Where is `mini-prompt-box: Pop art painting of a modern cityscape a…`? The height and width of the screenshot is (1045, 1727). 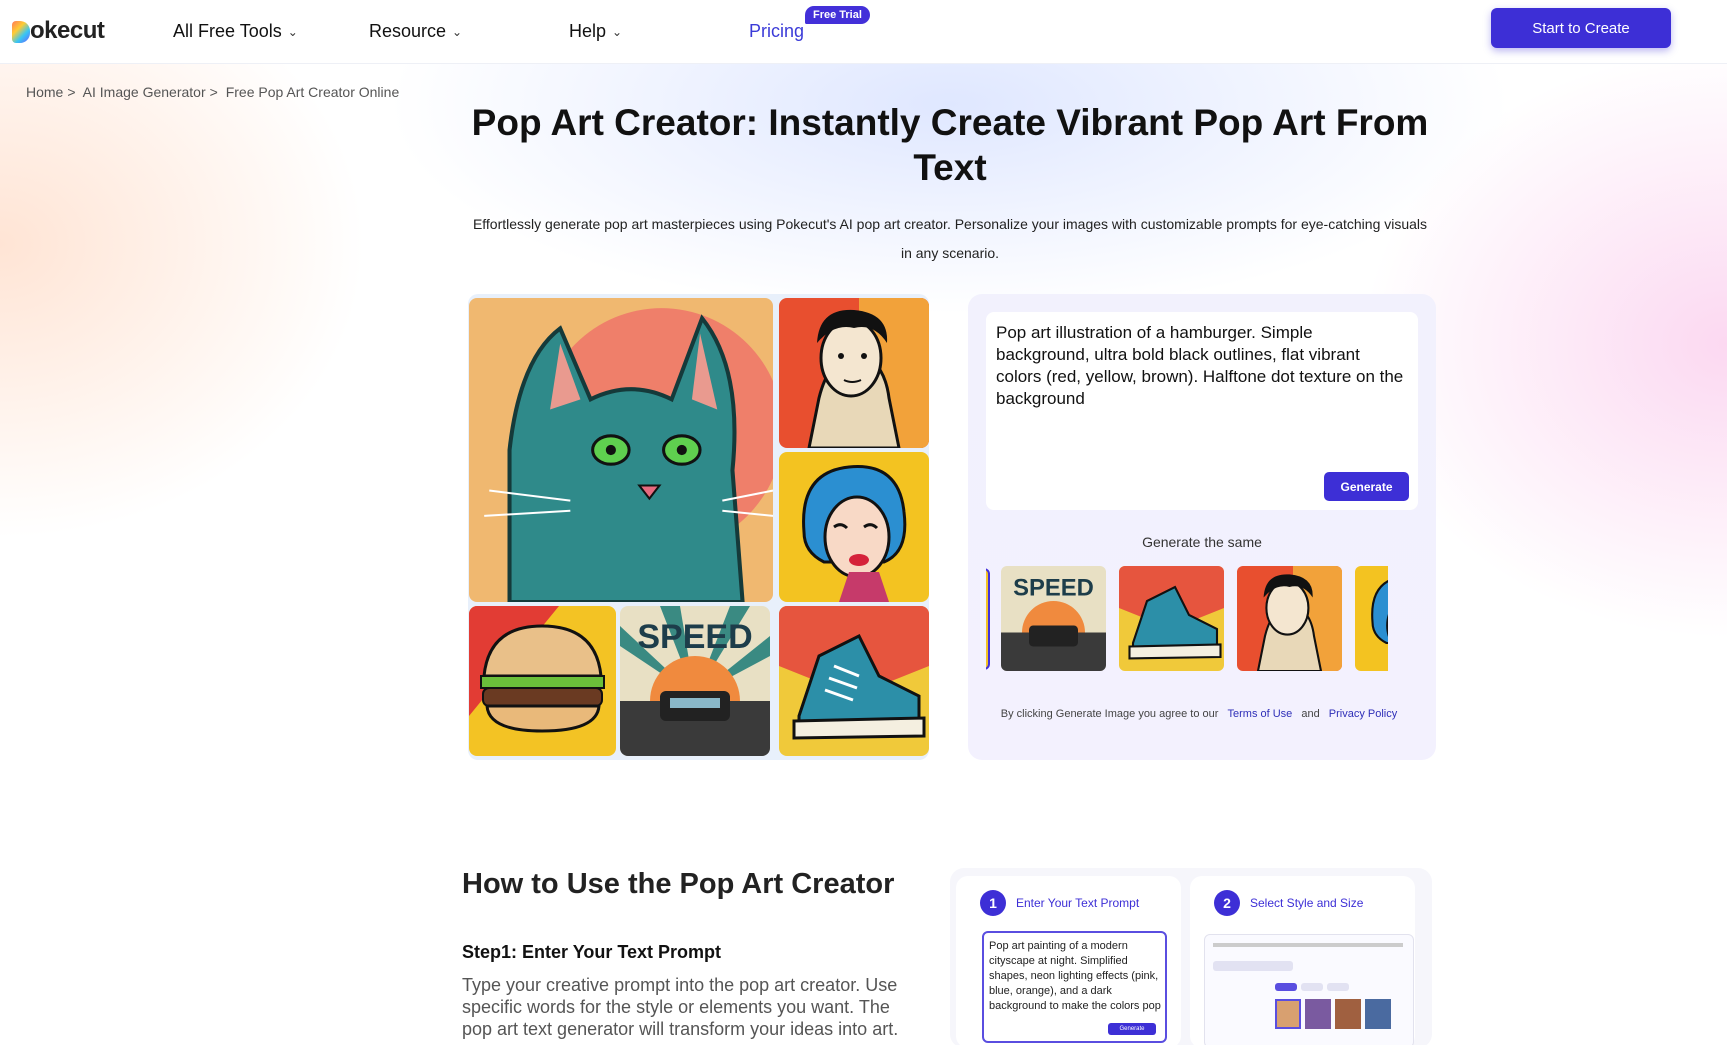 mini-prompt-box: Pop art painting of a modern cityscape a… is located at coordinates (1074, 987).